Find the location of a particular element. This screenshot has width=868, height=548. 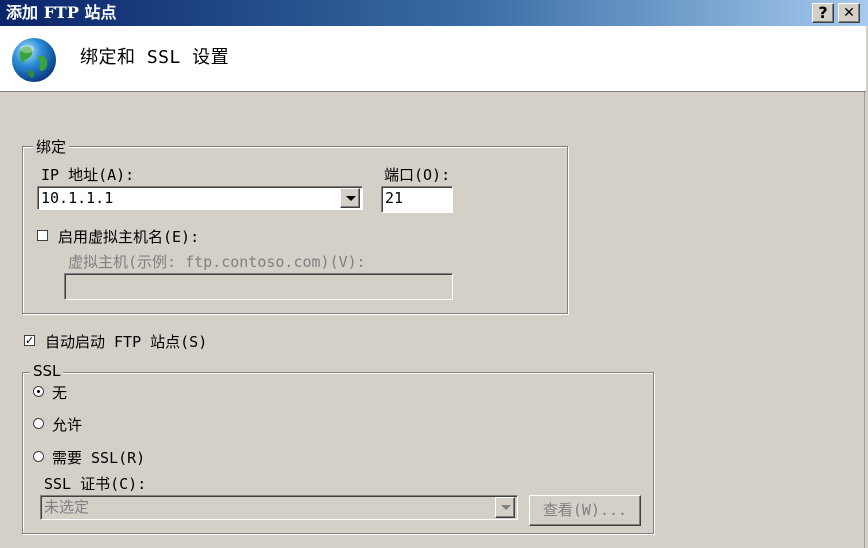

ssl-group-label: SSL is located at coordinates (47, 371).